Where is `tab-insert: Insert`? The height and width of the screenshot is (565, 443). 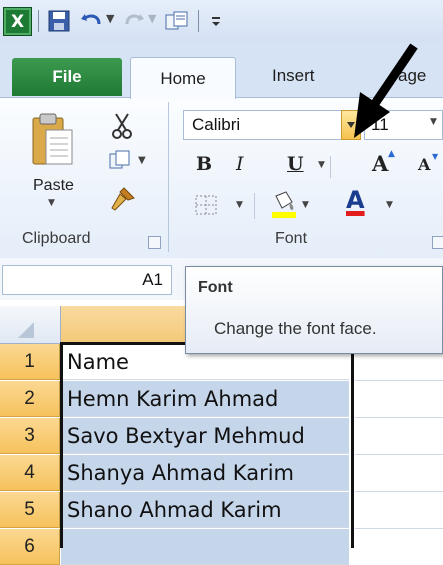
tab-insert: Insert is located at coordinates (293, 76).